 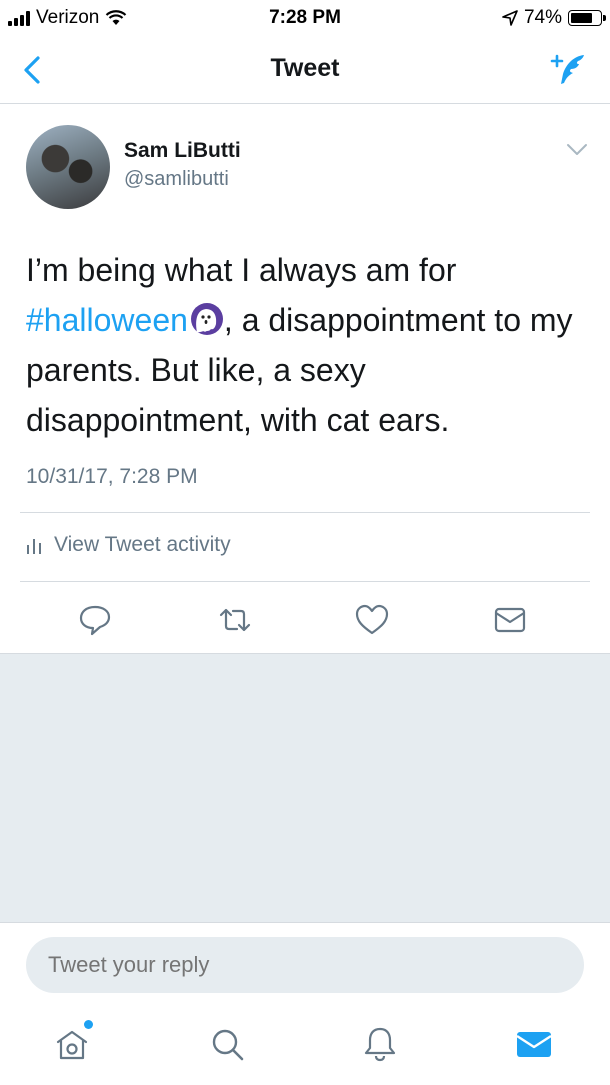 I want to click on direct-message-icon, so click(x=510, y=620).